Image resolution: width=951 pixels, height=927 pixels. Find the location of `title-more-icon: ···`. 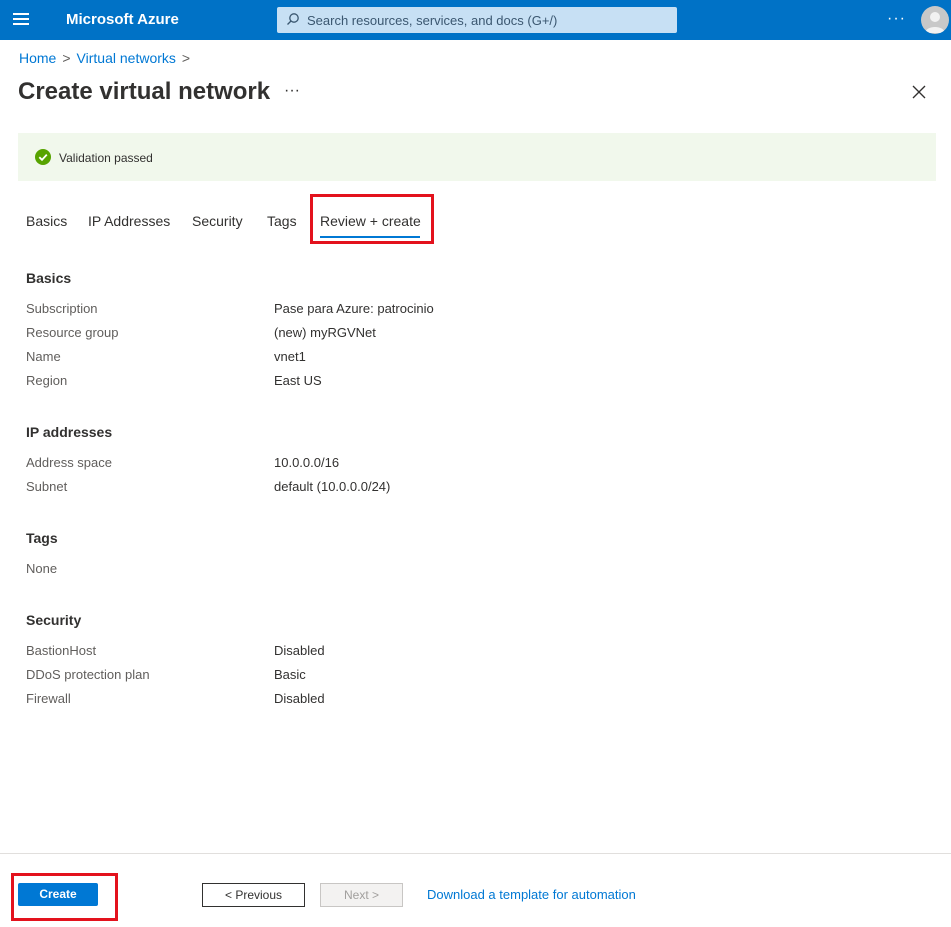

title-more-icon: ··· is located at coordinates (292, 91).